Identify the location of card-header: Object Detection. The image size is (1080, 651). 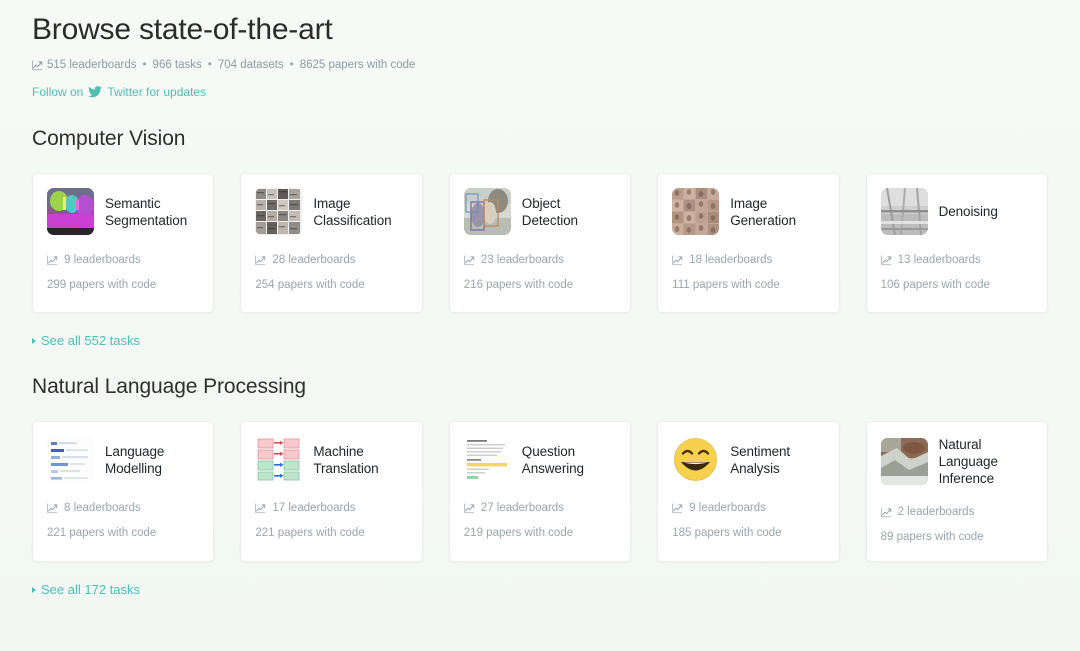
(539, 211).